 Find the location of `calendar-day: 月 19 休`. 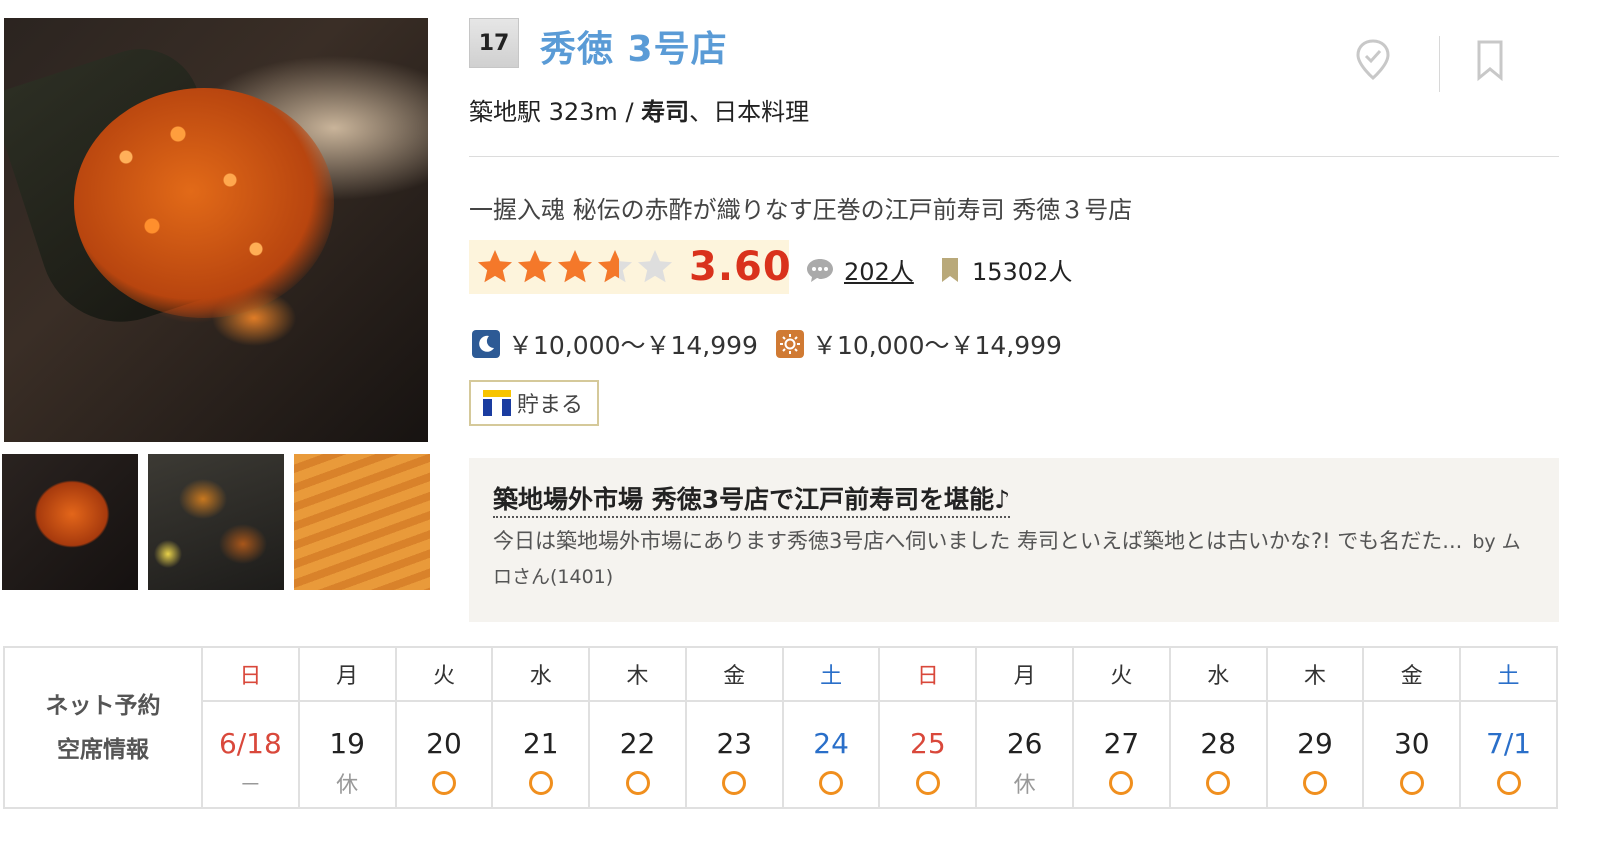

calendar-day: 月 19 休 is located at coordinates (348, 727).